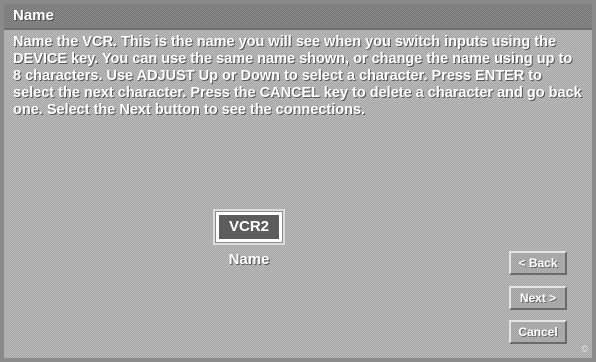 The height and width of the screenshot is (362, 596). What do you see at coordinates (33, 15) in the screenshot?
I see `screen-title: Name` at bounding box center [33, 15].